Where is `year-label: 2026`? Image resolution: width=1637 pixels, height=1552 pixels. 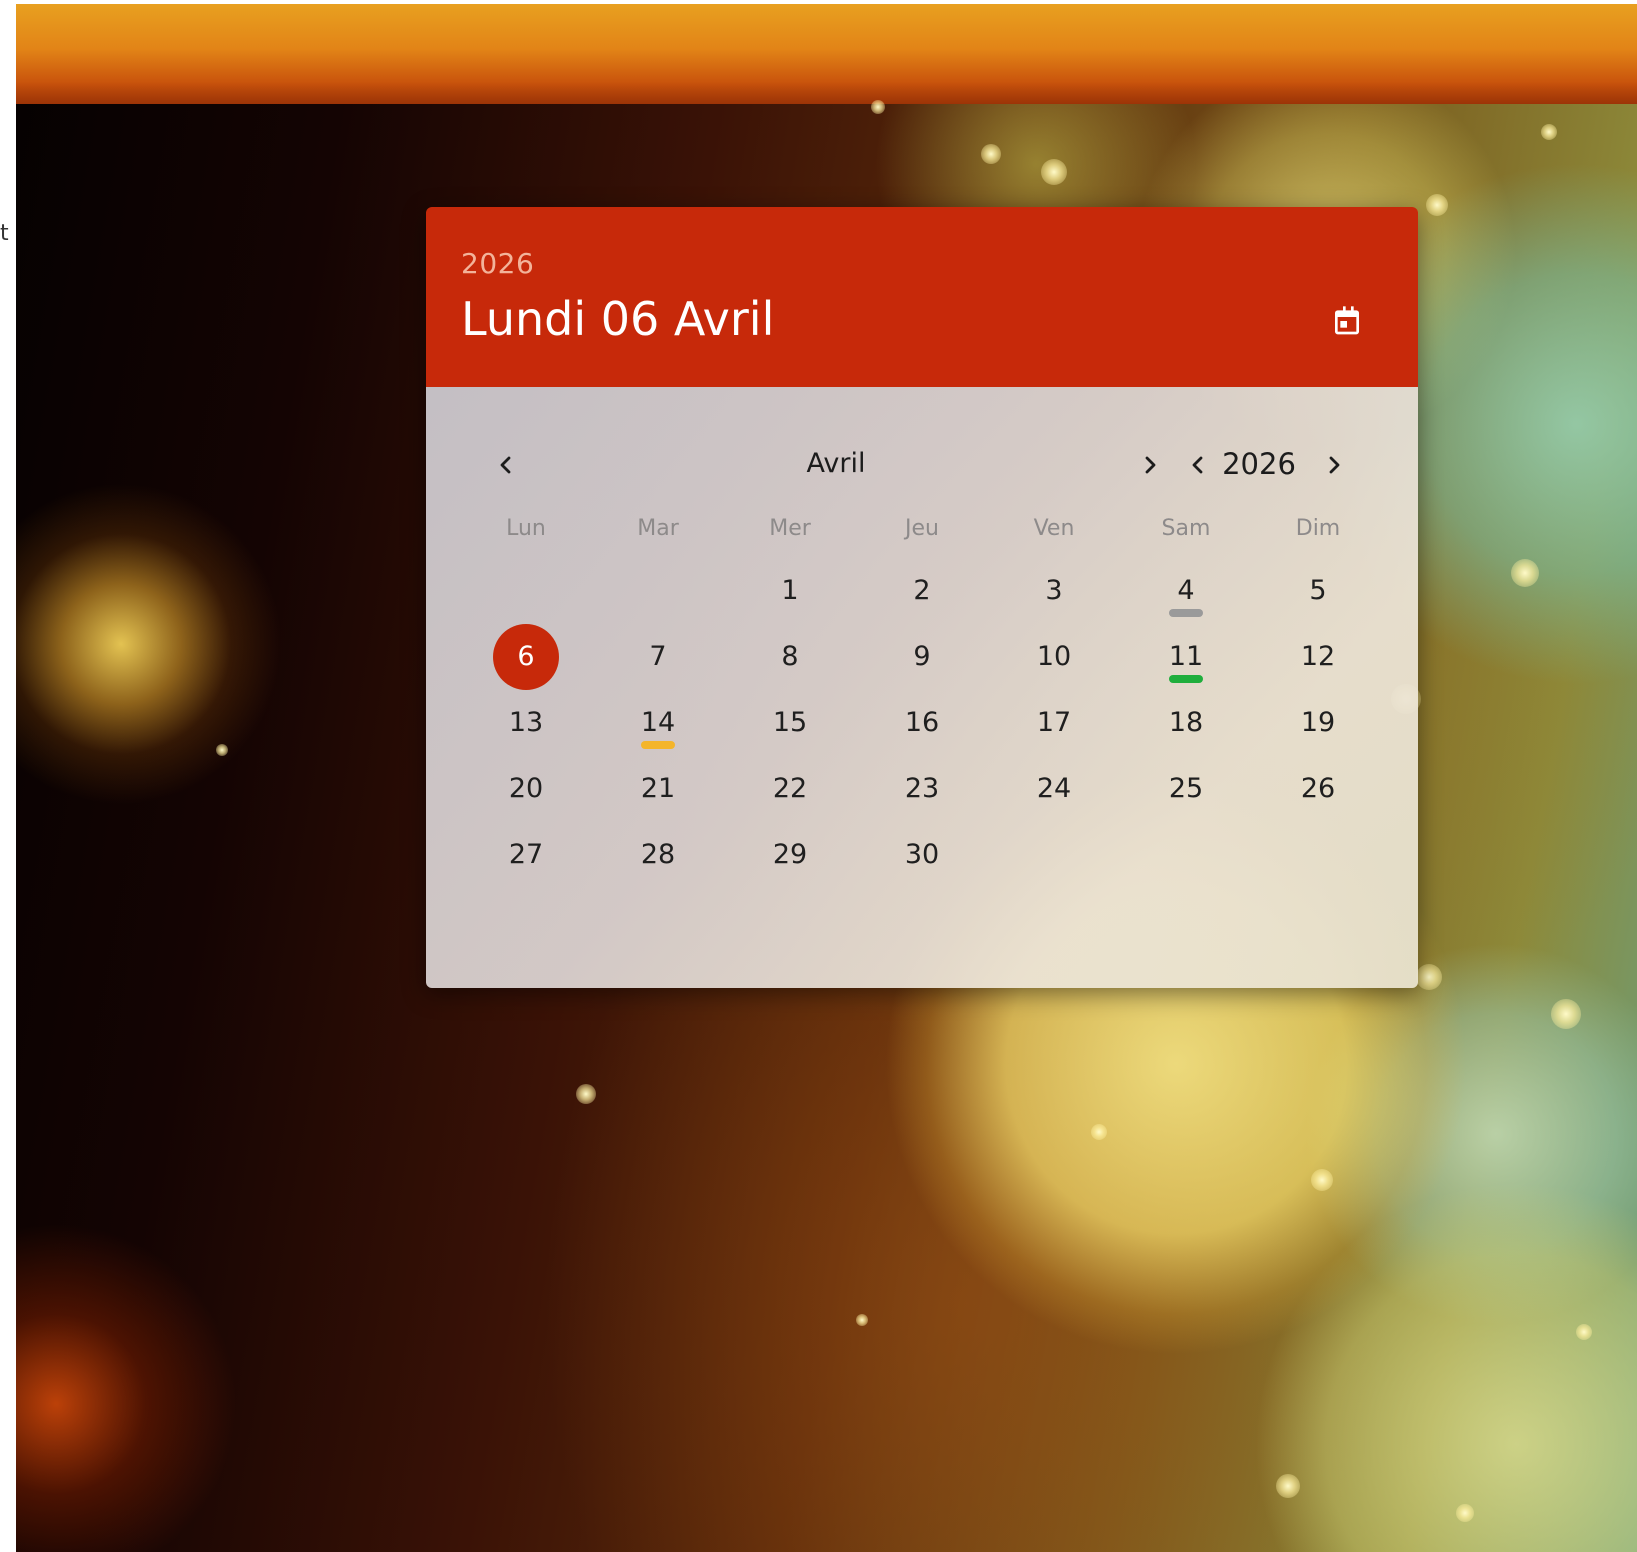
year-label: 2026 is located at coordinates (1259, 464).